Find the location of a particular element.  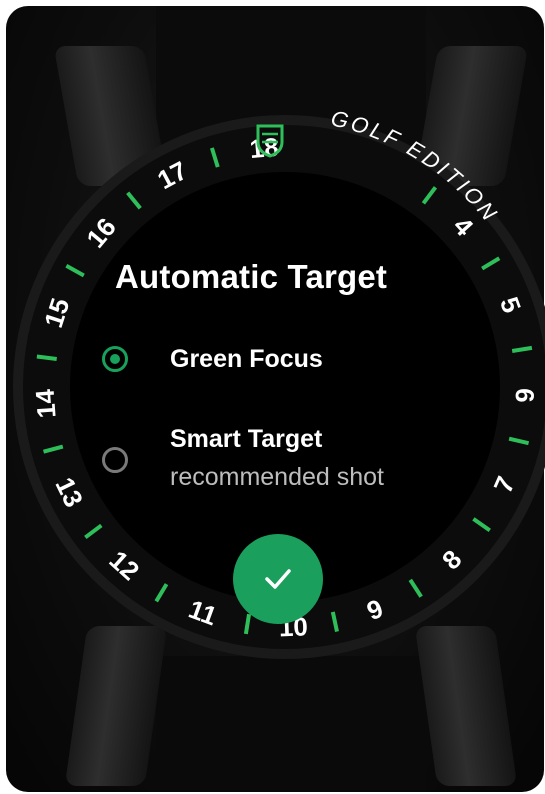

checkmark-icon is located at coordinates (278, 579).